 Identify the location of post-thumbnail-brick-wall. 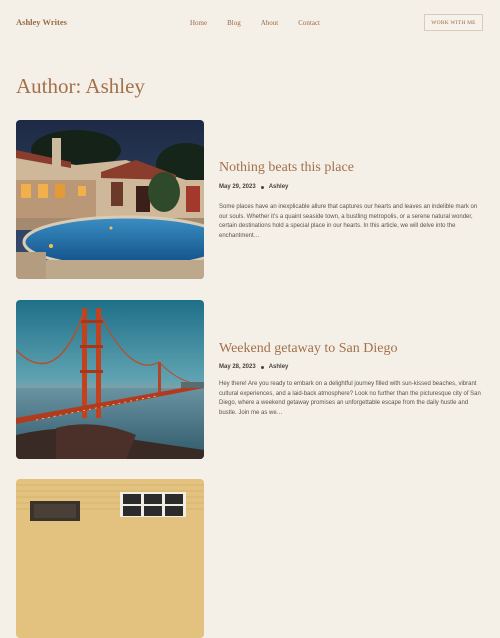
(110, 558).